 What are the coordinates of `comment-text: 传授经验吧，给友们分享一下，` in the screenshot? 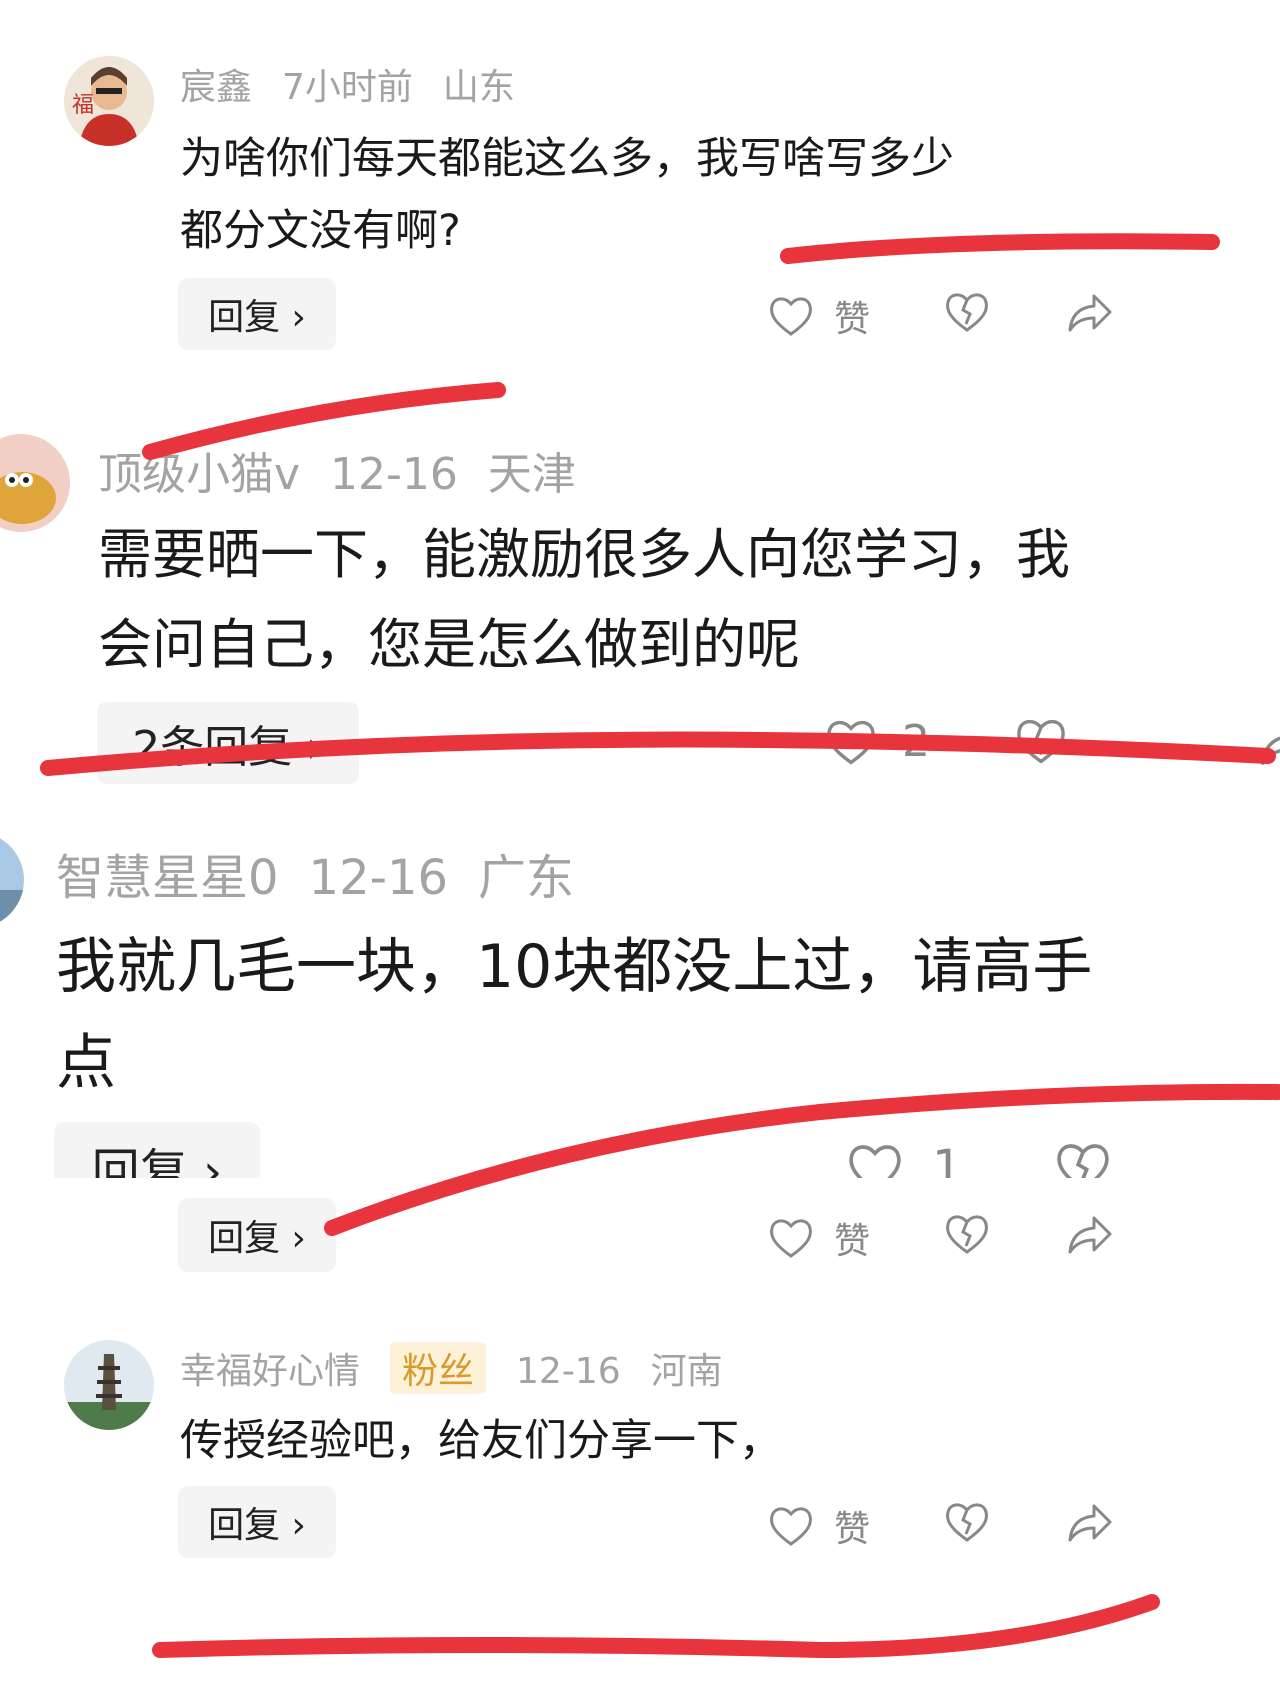 It's located at (481, 1441).